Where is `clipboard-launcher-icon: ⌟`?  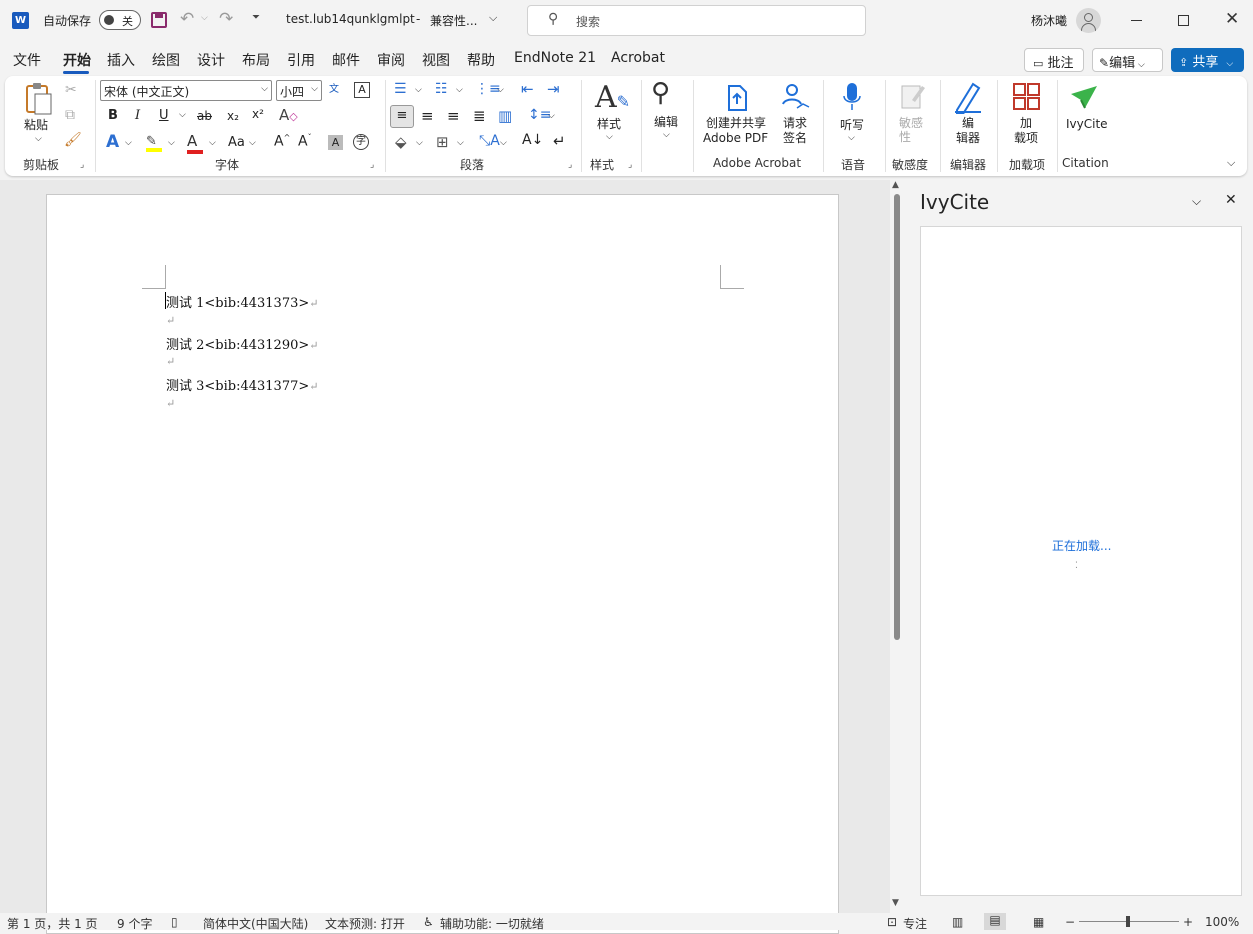
clipboard-launcher-icon: ⌟ is located at coordinates (82, 165).